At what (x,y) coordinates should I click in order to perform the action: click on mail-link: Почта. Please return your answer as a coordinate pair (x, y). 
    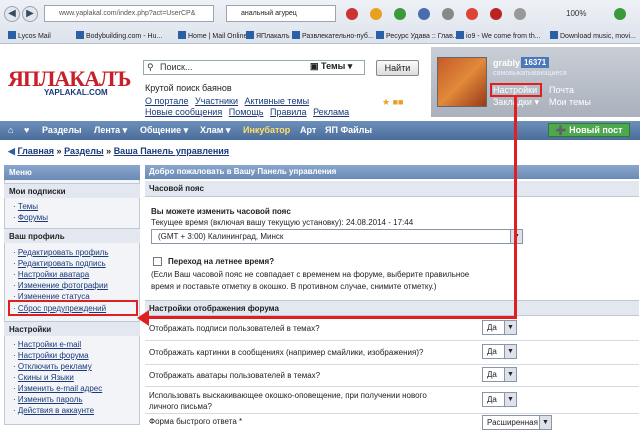
    Looking at the image, I should click on (561, 90).